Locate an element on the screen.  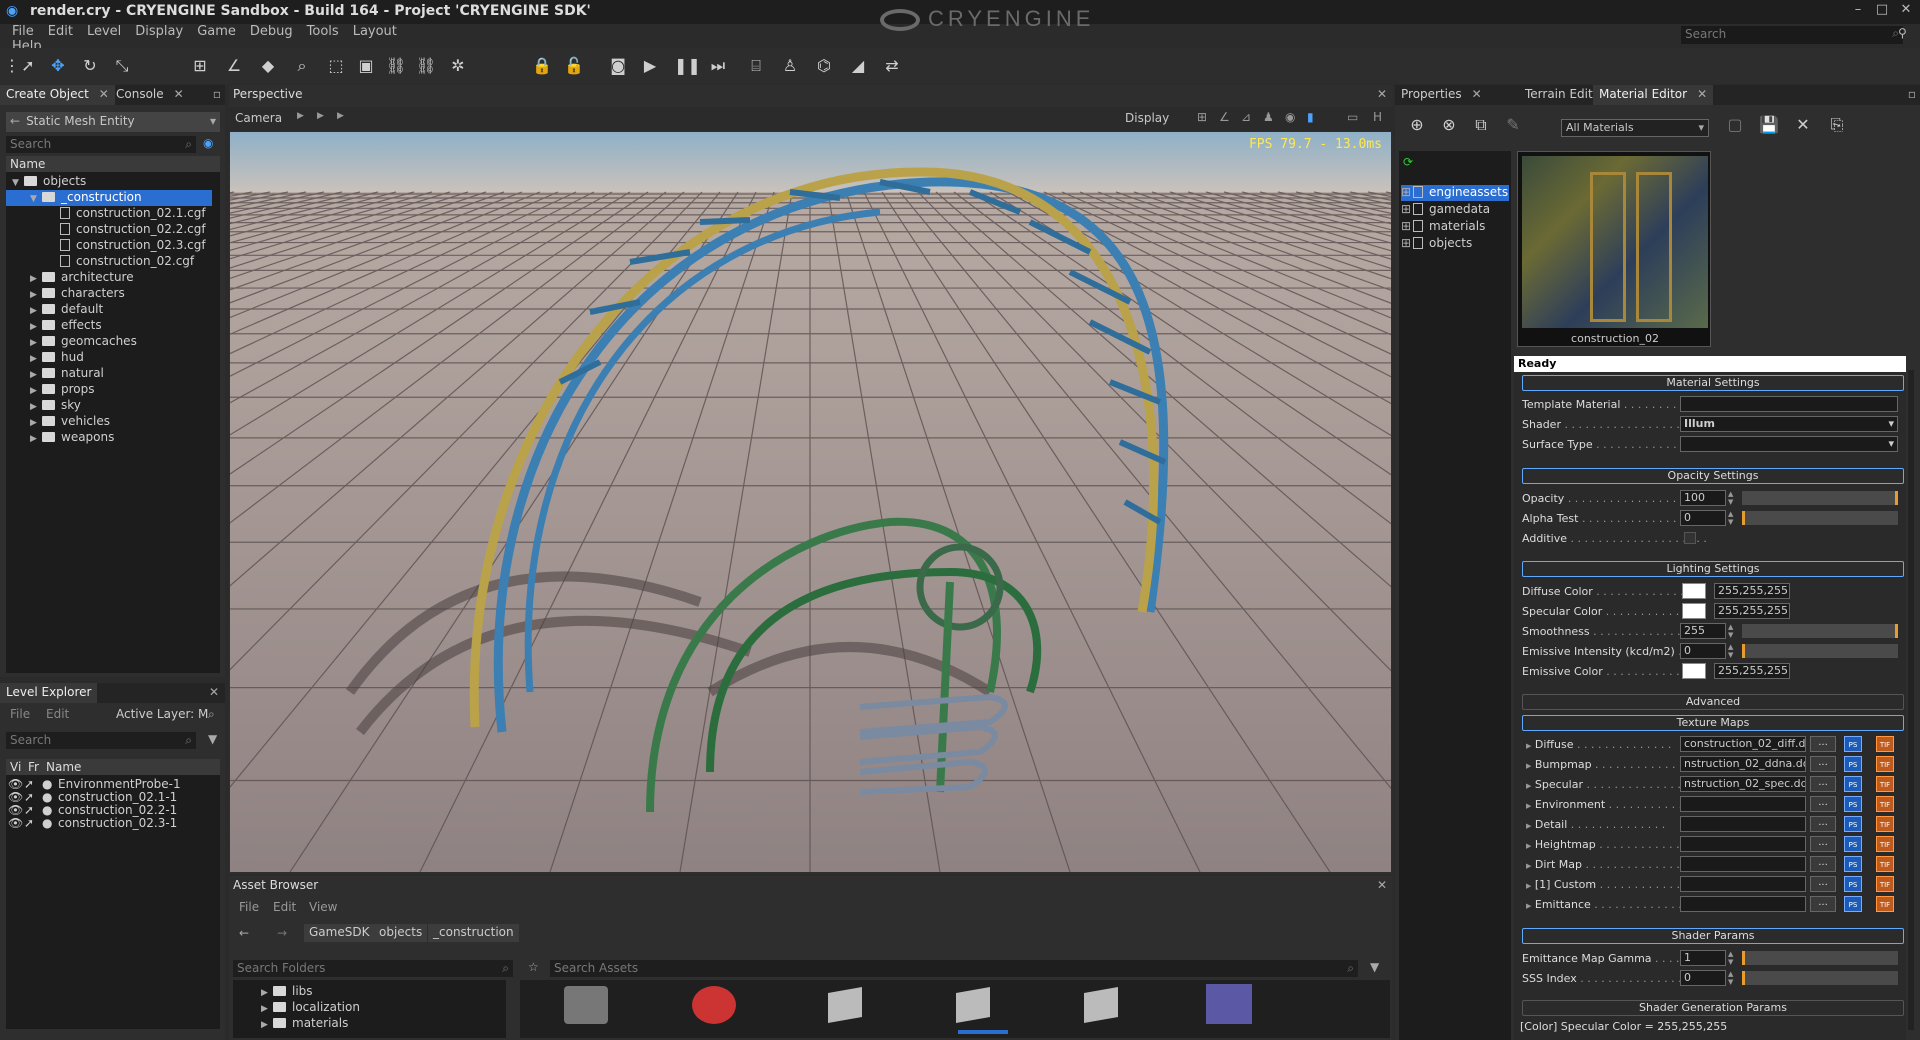
menu-level: Level is located at coordinates (104, 31).